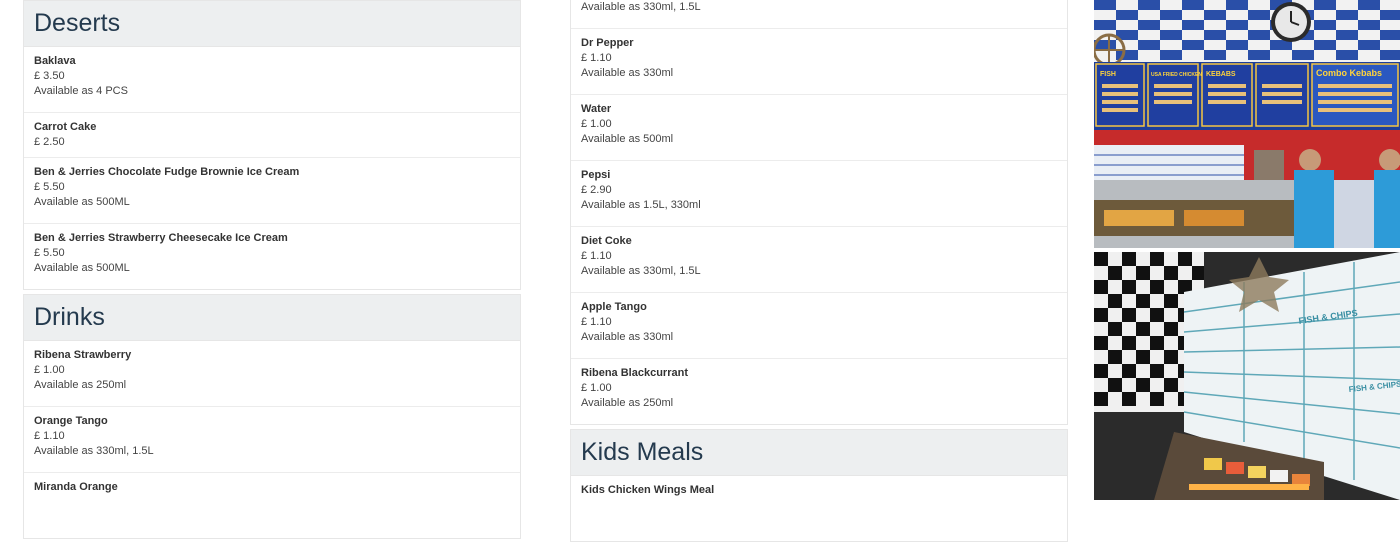 The width and height of the screenshot is (1400, 546). What do you see at coordinates (819, 62) in the screenshot?
I see `menu-item: Dr Pepper £ 1.10 Available as 330ml` at bounding box center [819, 62].